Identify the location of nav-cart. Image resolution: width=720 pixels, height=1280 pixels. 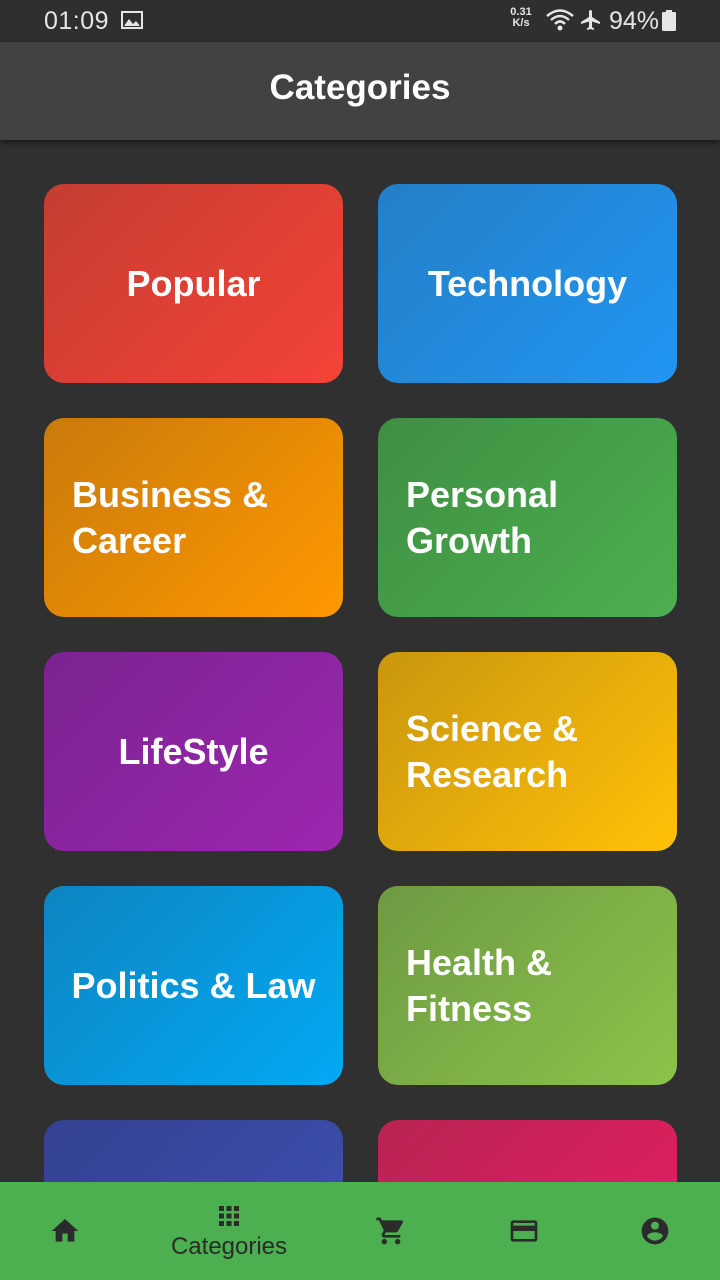
(391, 1231).